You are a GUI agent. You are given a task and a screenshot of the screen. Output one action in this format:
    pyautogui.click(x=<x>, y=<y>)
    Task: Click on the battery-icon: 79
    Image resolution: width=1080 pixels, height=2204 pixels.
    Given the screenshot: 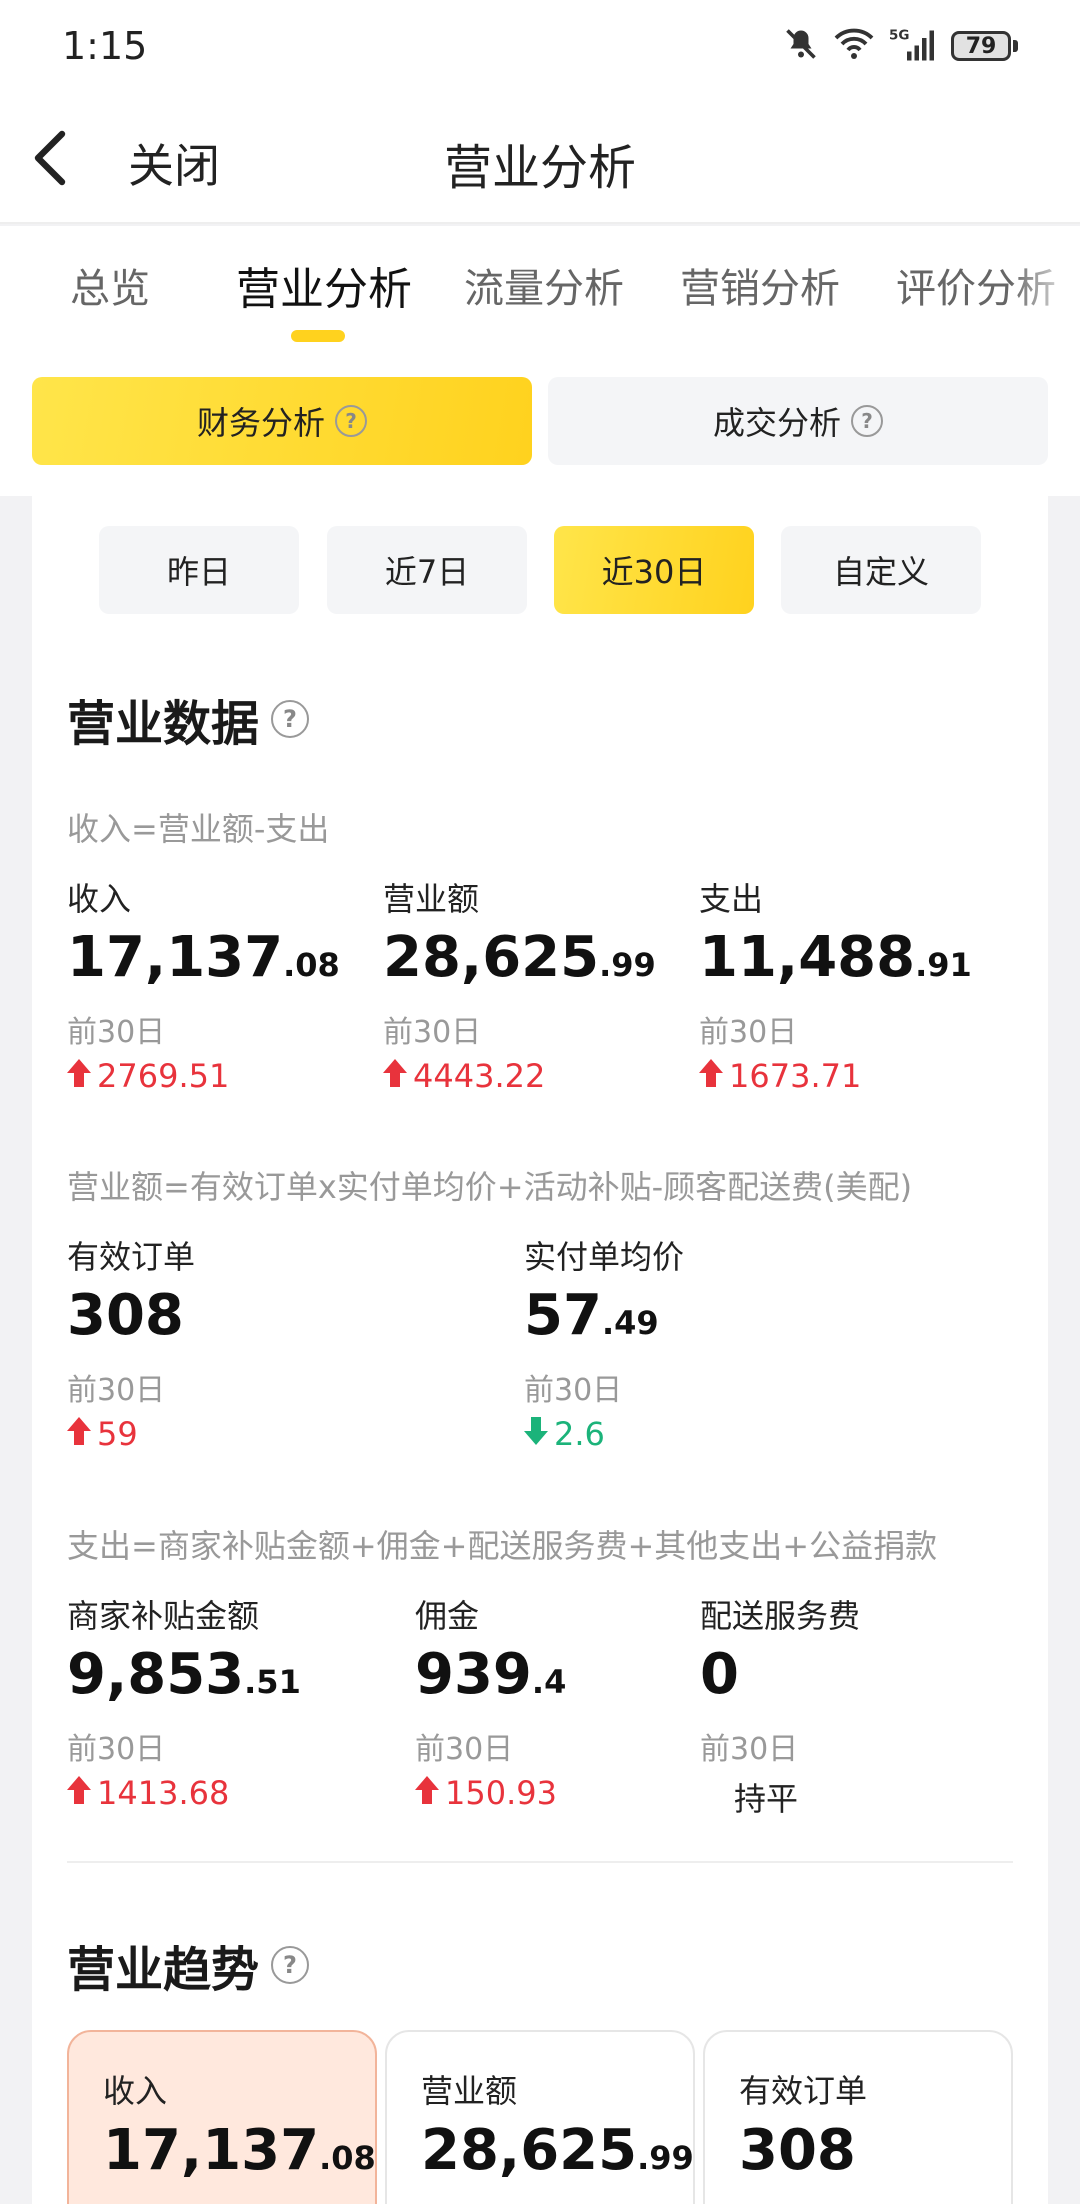 What is the action you would take?
    pyautogui.click(x=984, y=46)
    